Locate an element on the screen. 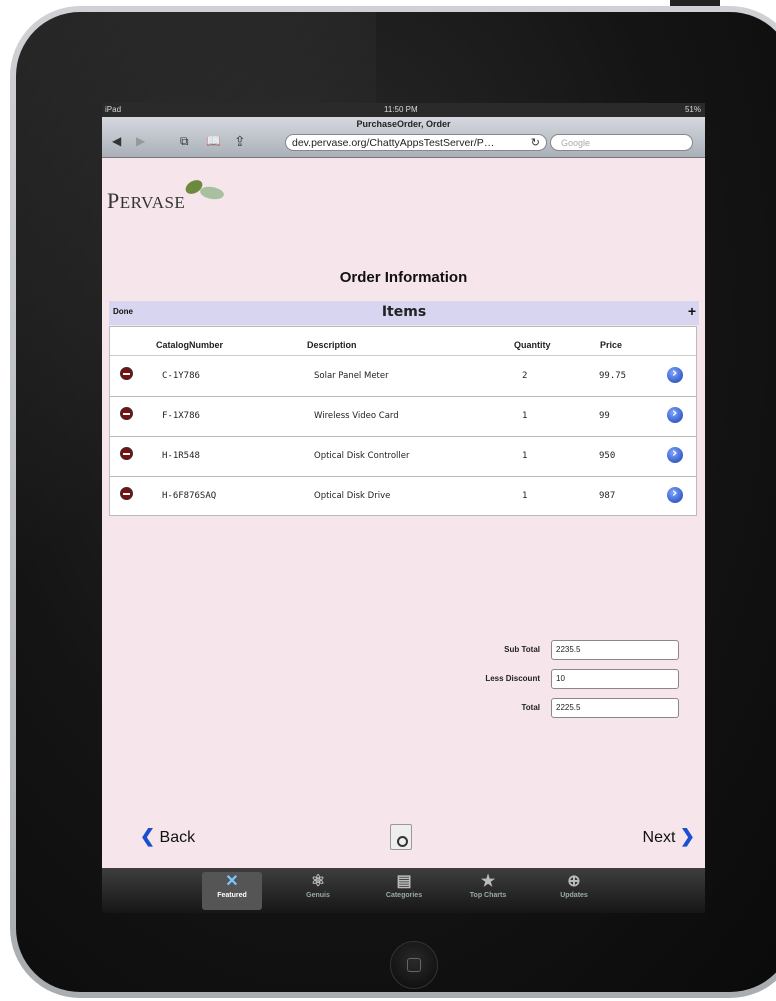 The image size is (776, 1001). back-label: Back is located at coordinates (177, 837).